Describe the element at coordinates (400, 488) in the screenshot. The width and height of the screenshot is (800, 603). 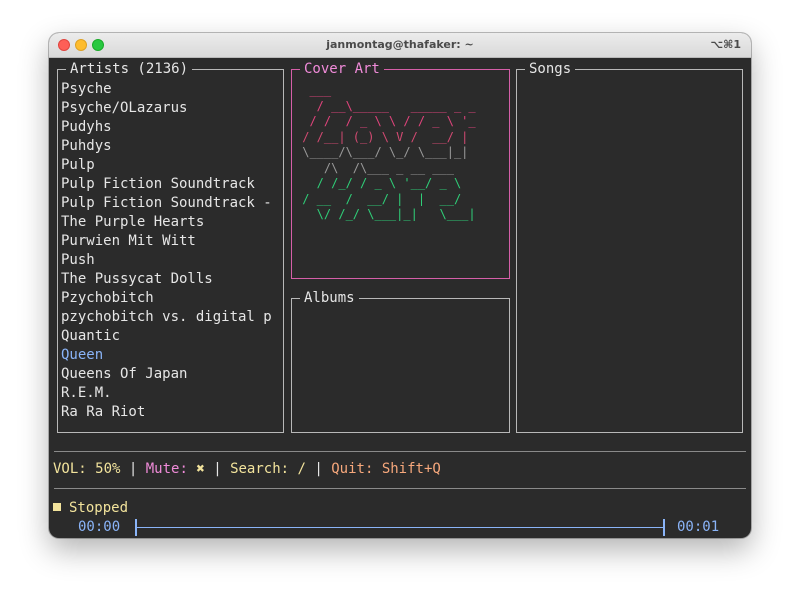
I see `status-divider-bottom` at that location.